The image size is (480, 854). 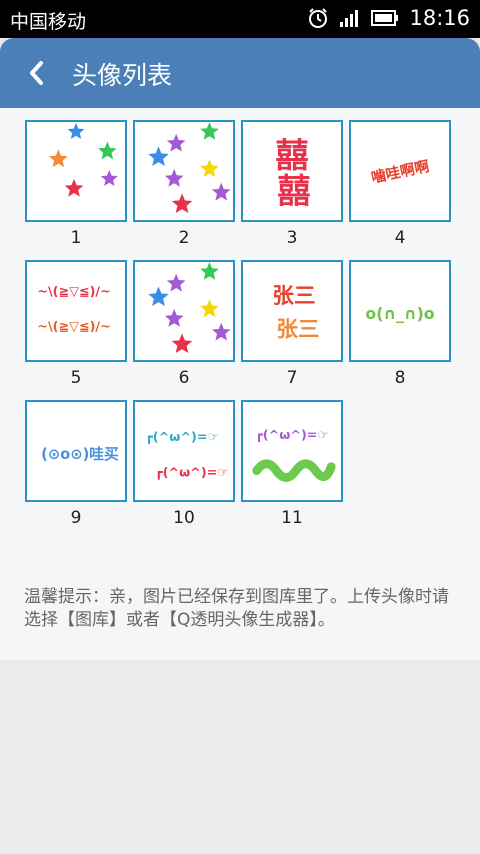 I want to click on back-arrow-icon, so click(x=36, y=73).